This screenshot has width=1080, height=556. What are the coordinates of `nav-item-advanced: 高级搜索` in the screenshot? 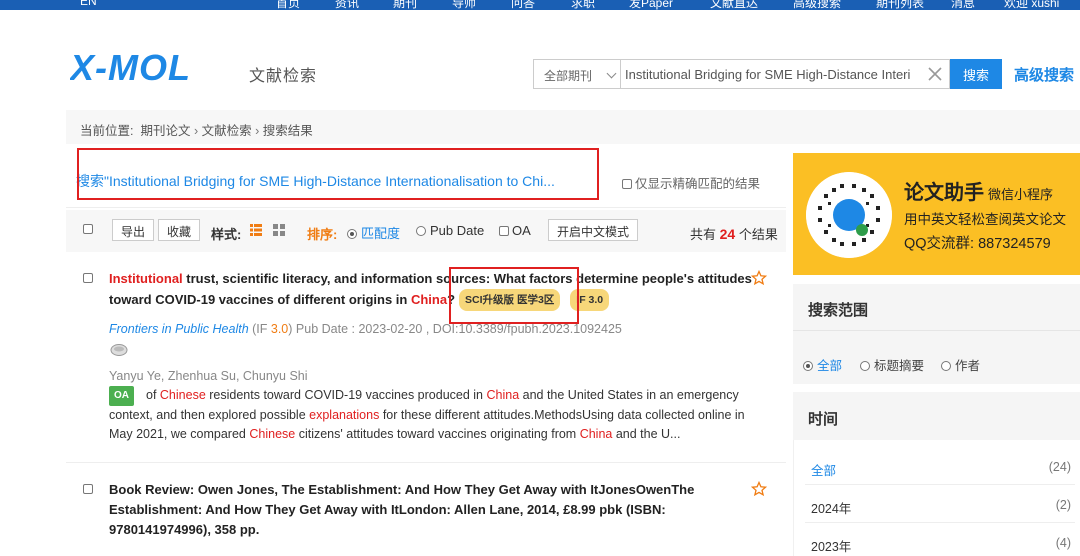 It's located at (817, 5).